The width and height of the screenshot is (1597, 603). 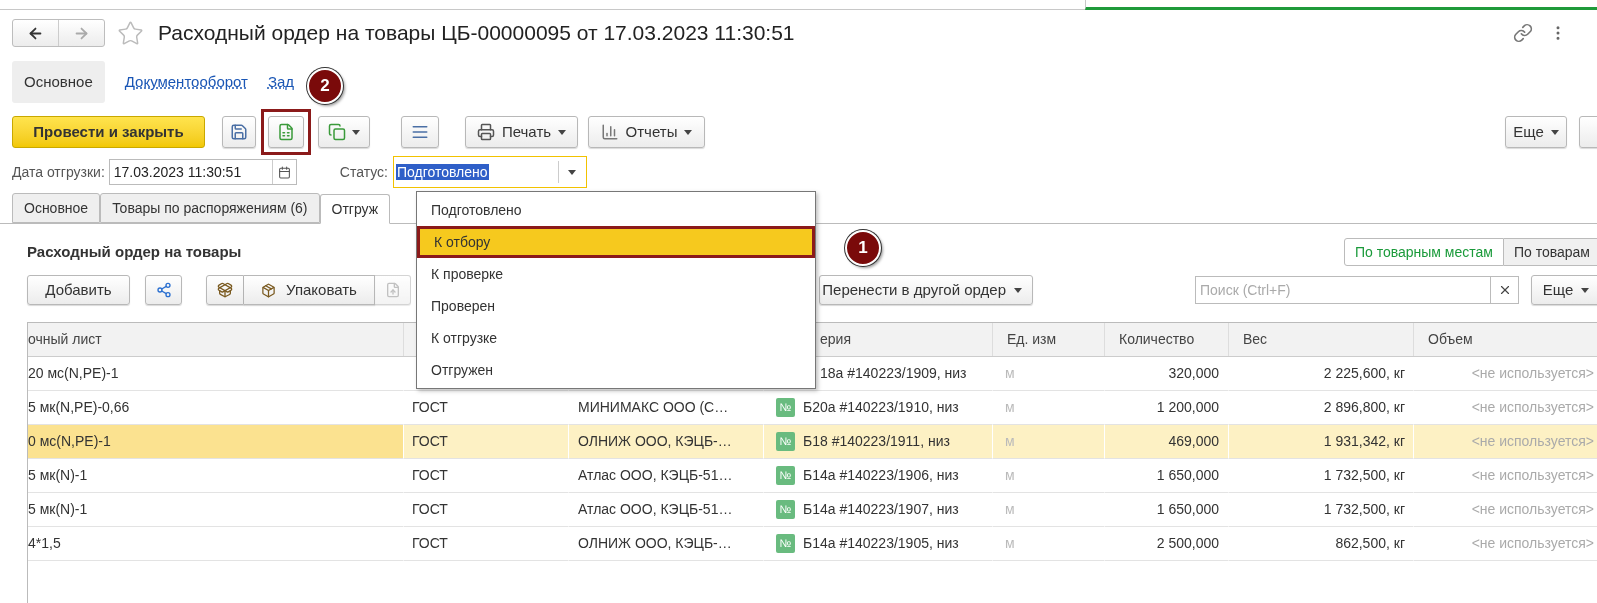 I want to click on table-row: 0 мс(N,PE)-1 ГОСТ ОЛНИЖ ООО, КЭЦБ-… № Б18 #140223/1911, низ м 469,000 1 931,342, кг <не используется>, so click(x=812, y=442).